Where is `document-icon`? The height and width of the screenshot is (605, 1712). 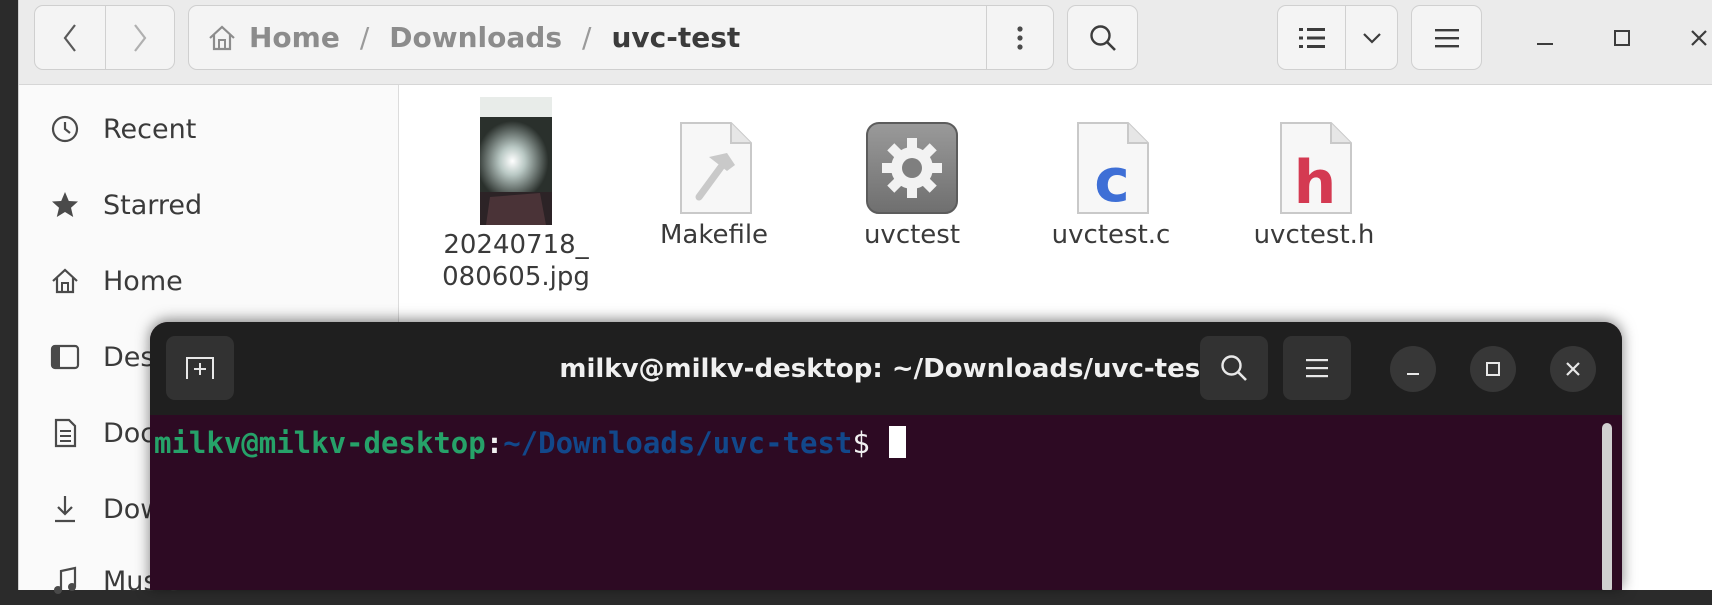
document-icon is located at coordinates (65, 433).